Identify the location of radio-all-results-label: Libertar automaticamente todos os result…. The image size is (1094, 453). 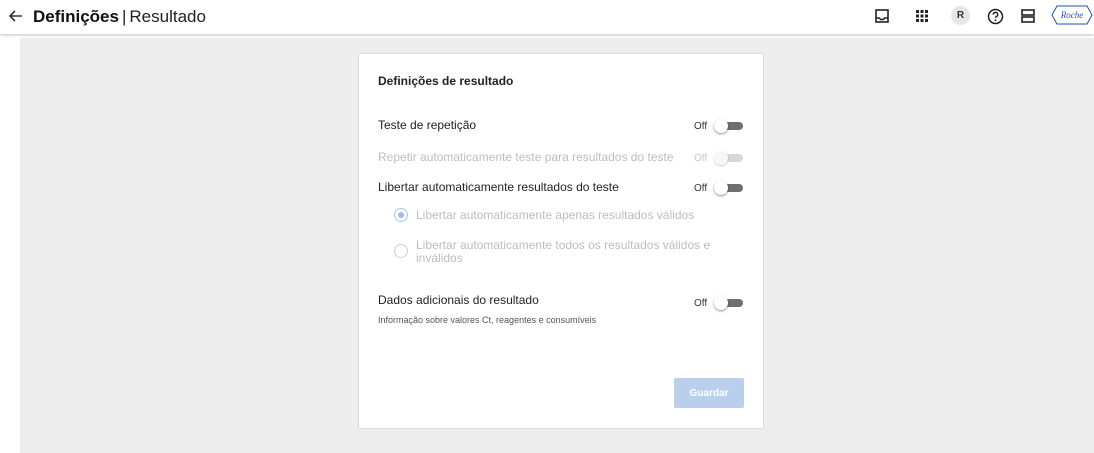
(563, 251).